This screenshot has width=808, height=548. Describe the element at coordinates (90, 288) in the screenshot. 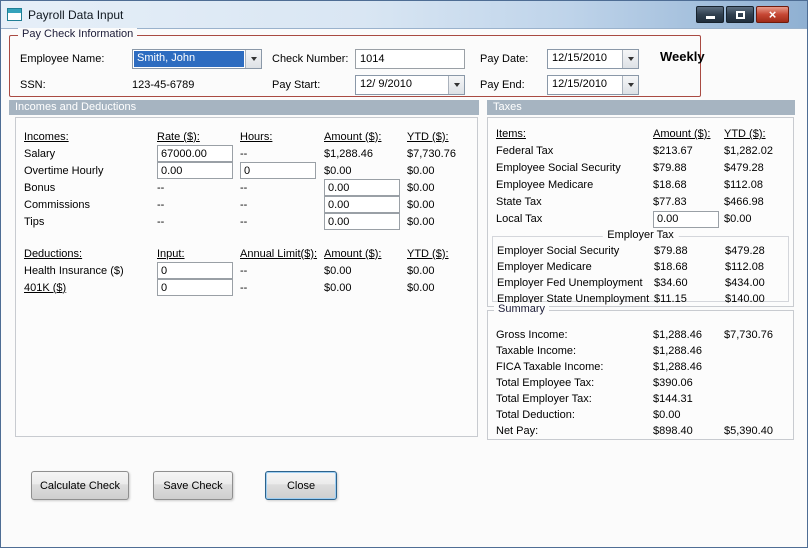

I see `401k-link: 401K ($)` at that location.